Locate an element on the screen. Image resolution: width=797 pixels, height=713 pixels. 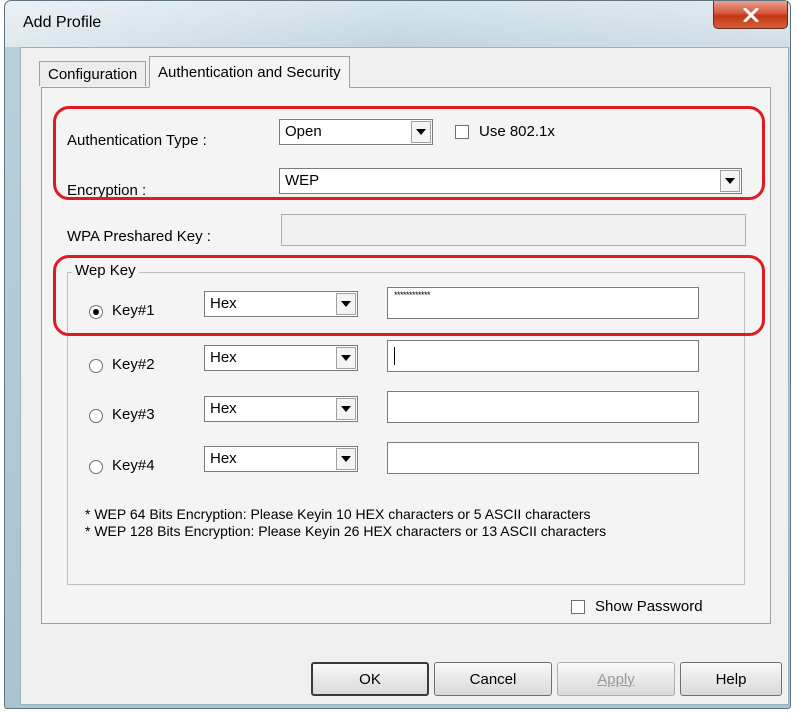
key4-format-value: Hex is located at coordinates (223, 458).